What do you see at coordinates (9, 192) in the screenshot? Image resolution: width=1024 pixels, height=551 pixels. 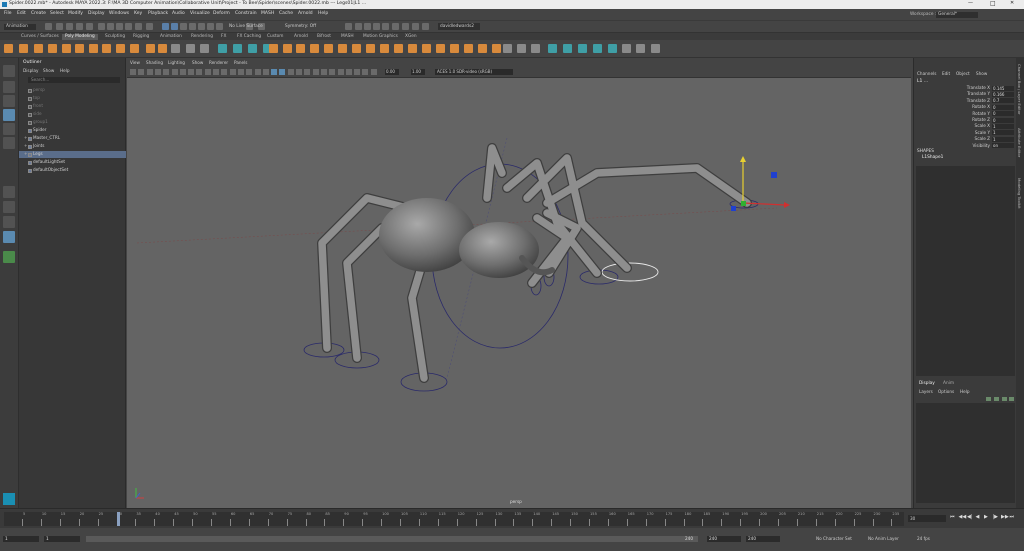 I see `single-pane-icon` at bounding box center [9, 192].